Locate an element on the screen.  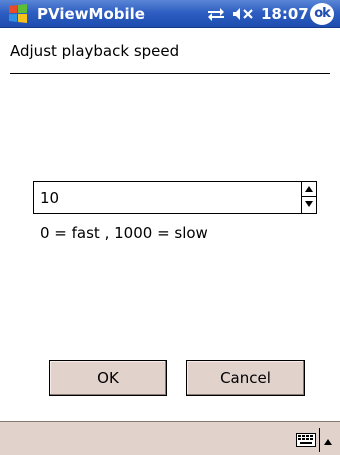
chevron-down-icon is located at coordinates (309, 204).